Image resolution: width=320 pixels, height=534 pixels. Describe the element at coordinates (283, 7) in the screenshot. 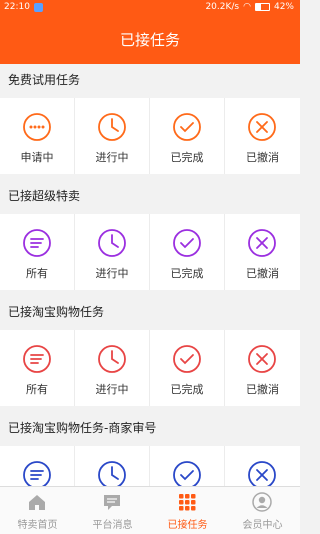

I see `battery-percent: 42%` at that location.